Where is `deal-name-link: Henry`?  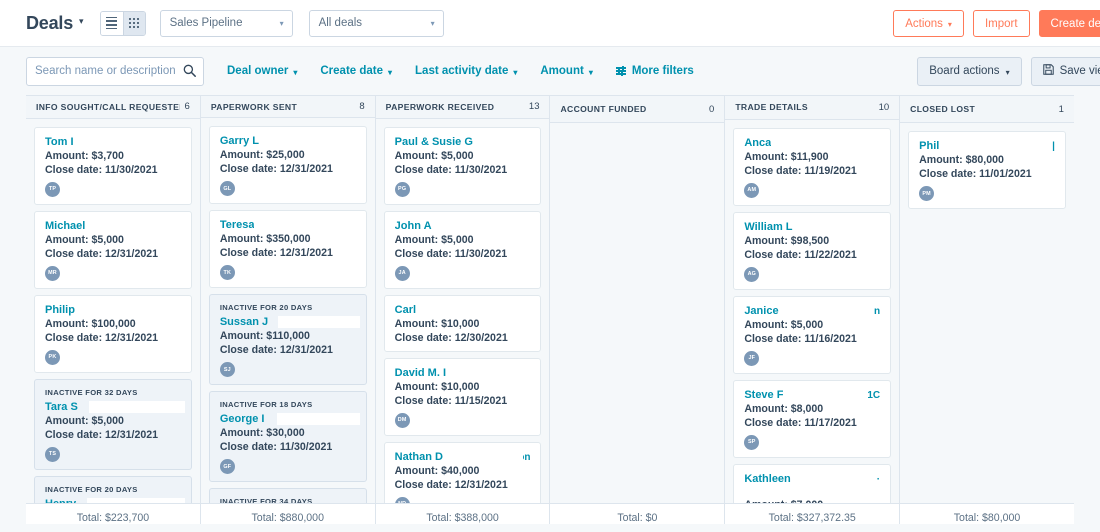
deal-name-link: Henry is located at coordinates (60, 500).